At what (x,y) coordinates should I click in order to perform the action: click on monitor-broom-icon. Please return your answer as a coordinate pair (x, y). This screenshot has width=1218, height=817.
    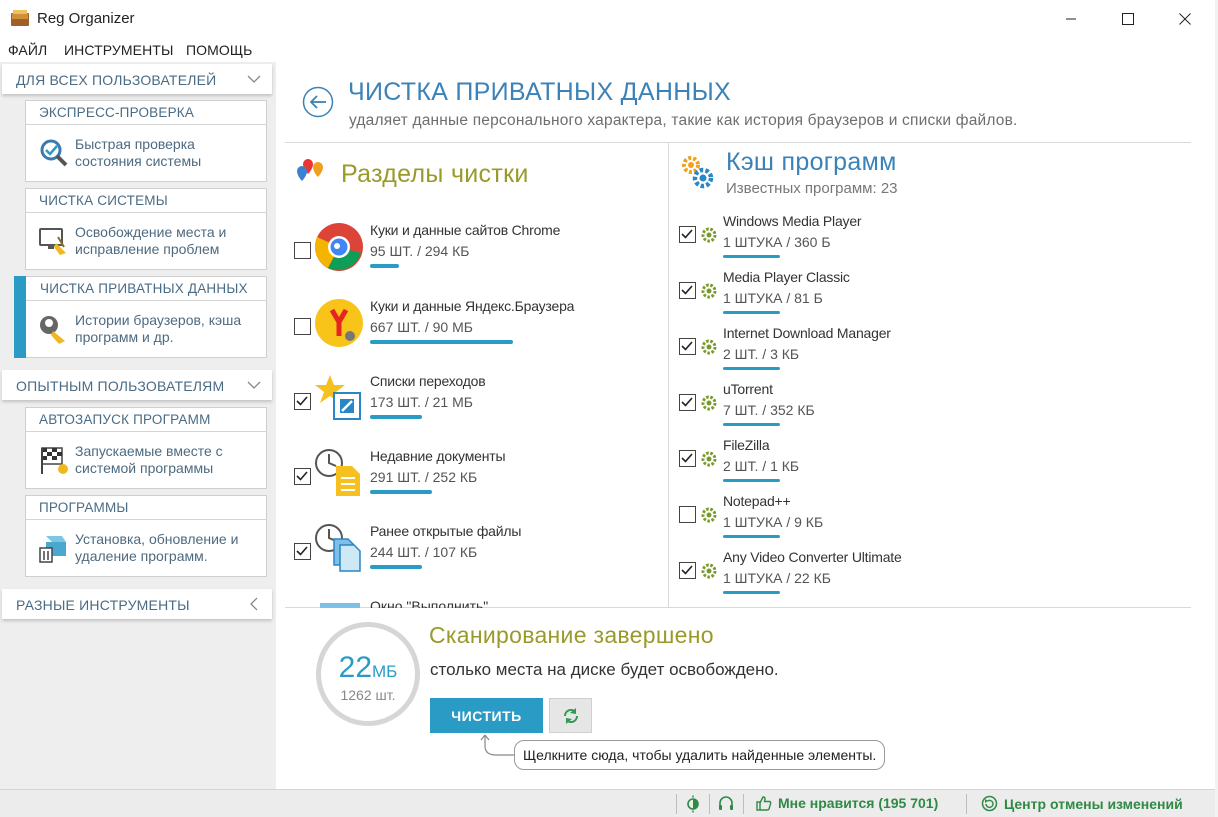
    Looking at the image, I should click on (52, 241).